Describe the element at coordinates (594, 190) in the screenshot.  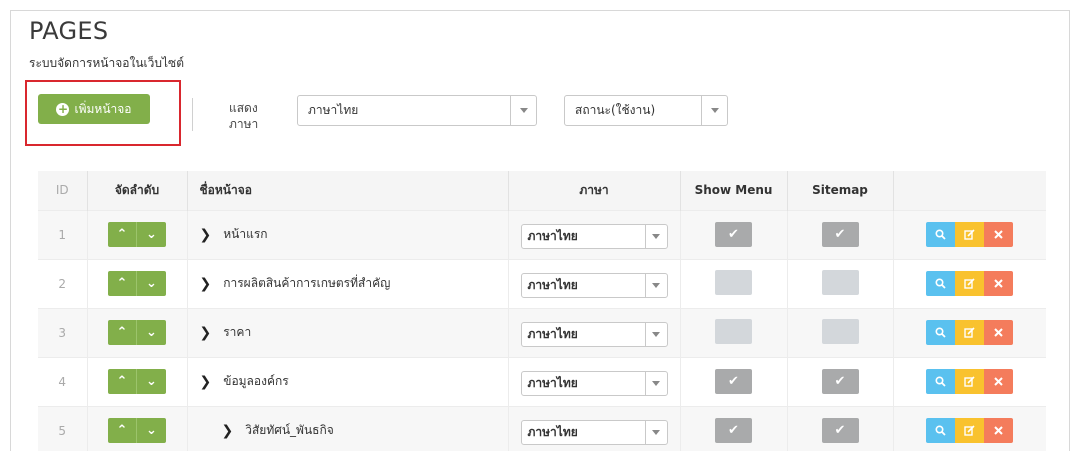
I see `column-header-language: ภาษา` at that location.